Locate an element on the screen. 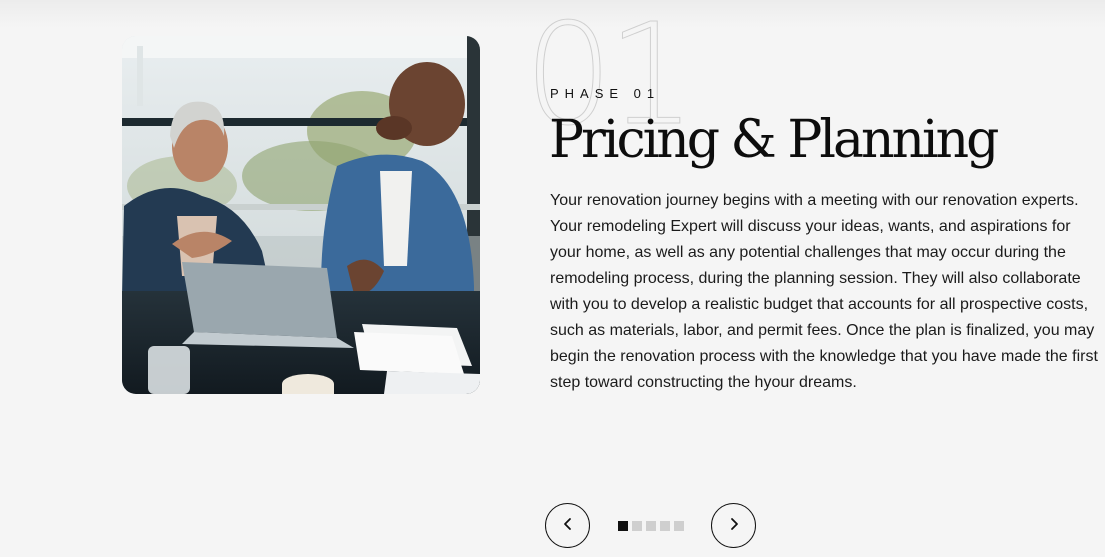  next-slide-button is located at coordinates (733, 525).